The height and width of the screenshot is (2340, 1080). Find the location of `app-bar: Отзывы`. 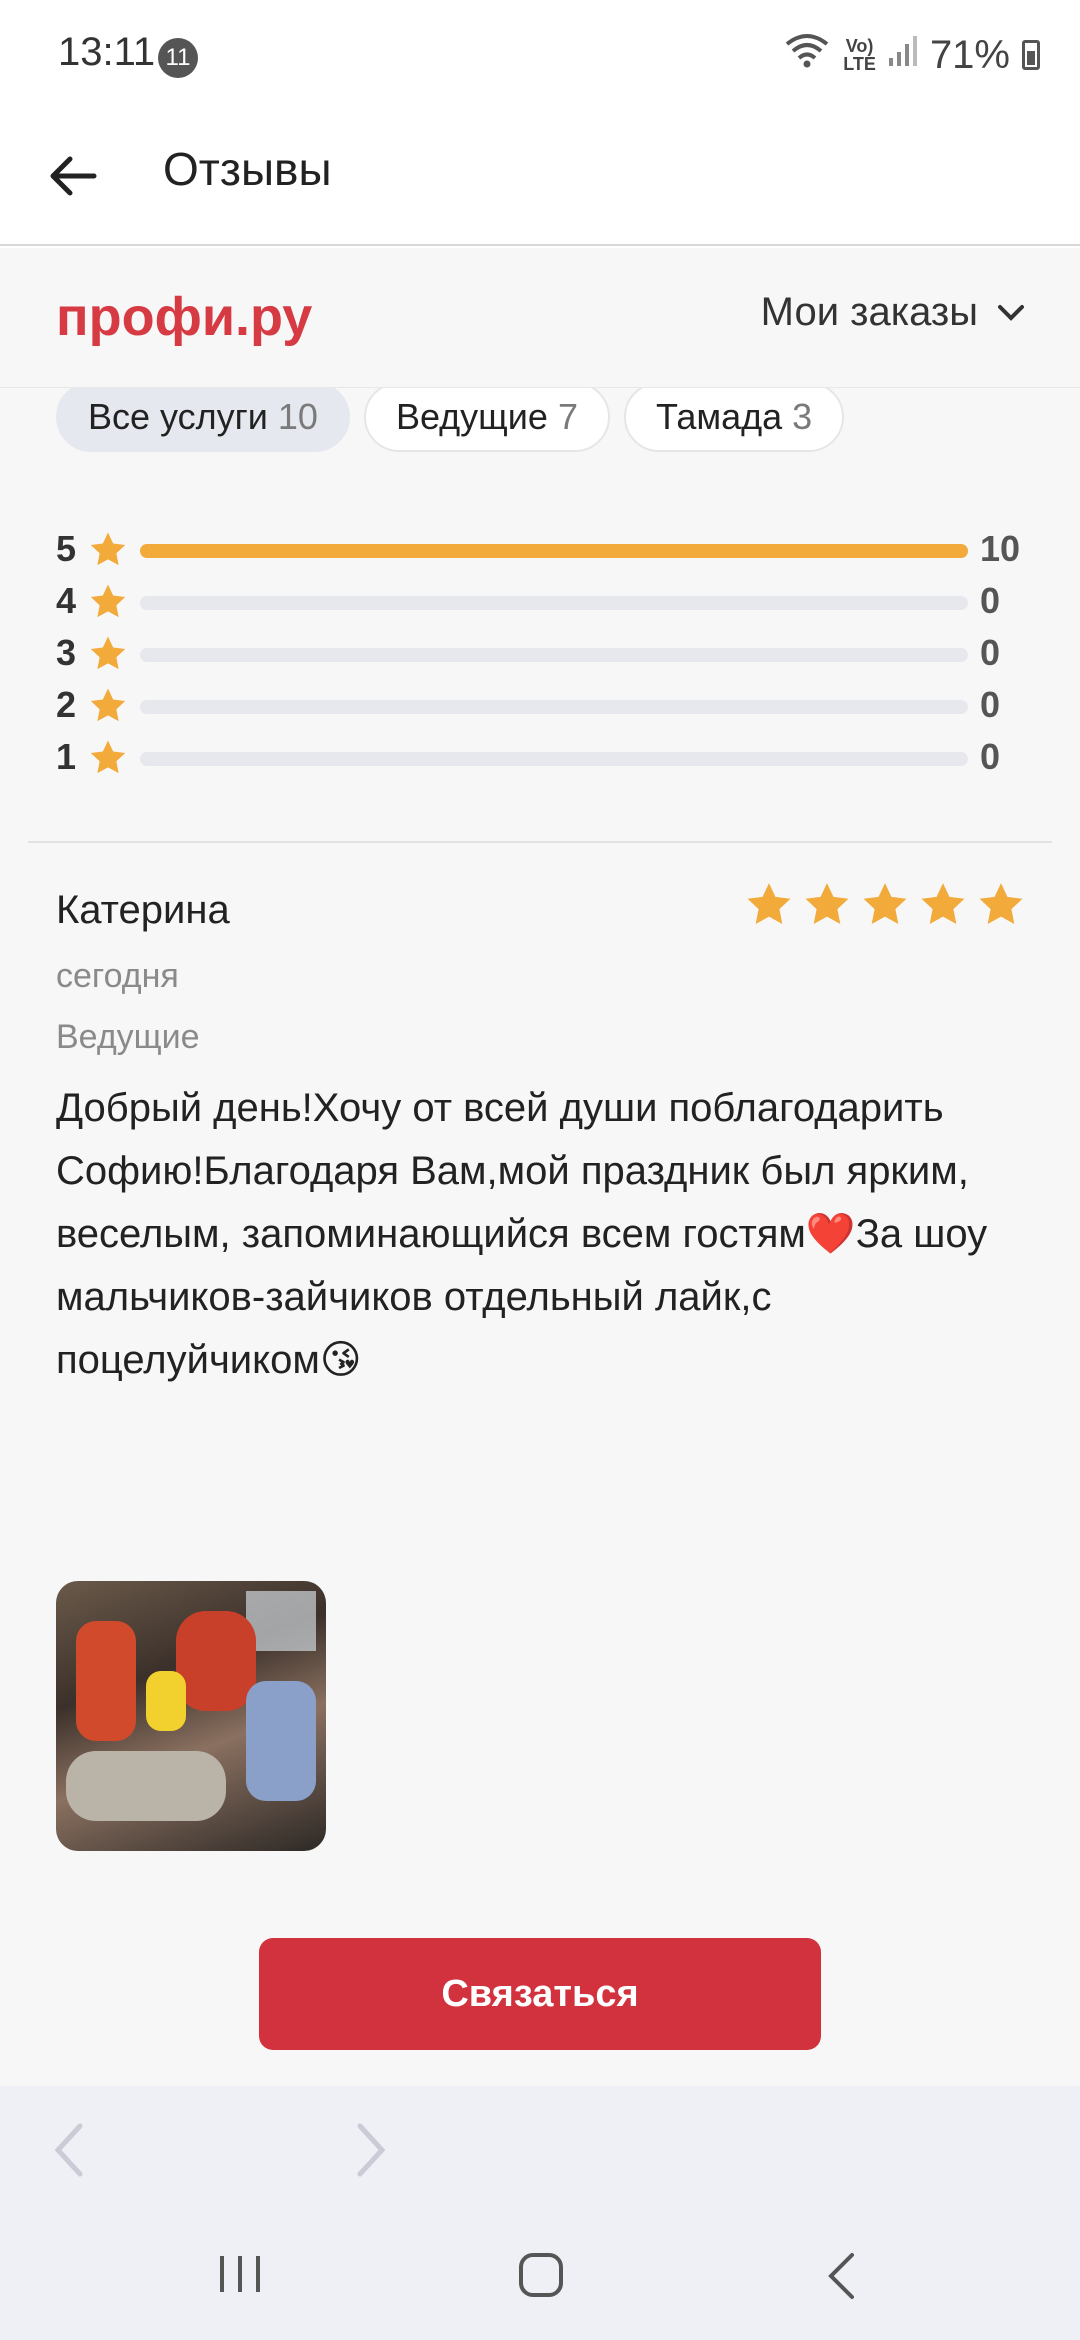

app-bar: Отзывы is located at coordinates (540, 179).